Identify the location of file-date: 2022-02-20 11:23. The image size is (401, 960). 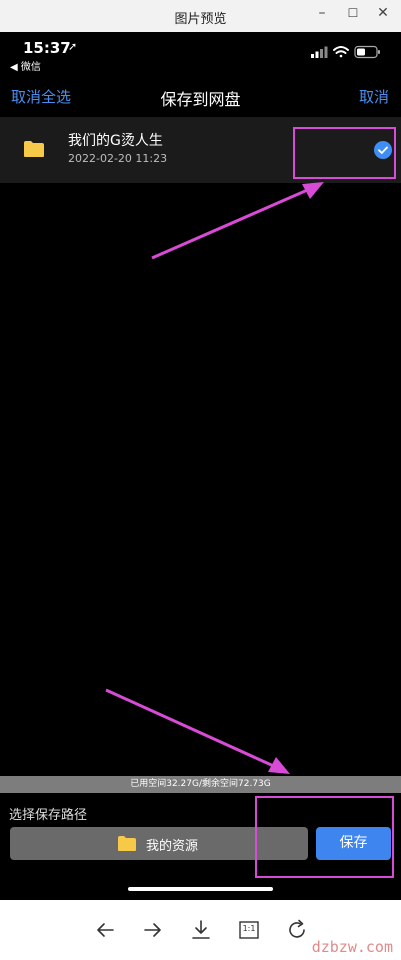
(118, 158).